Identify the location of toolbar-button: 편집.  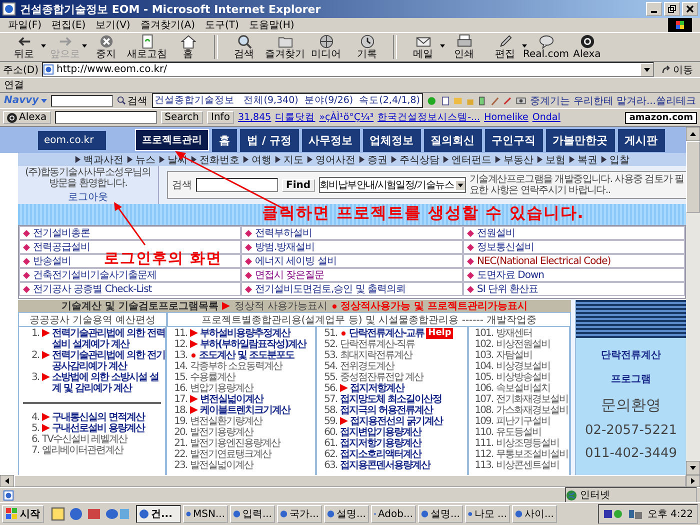
(505, 47).